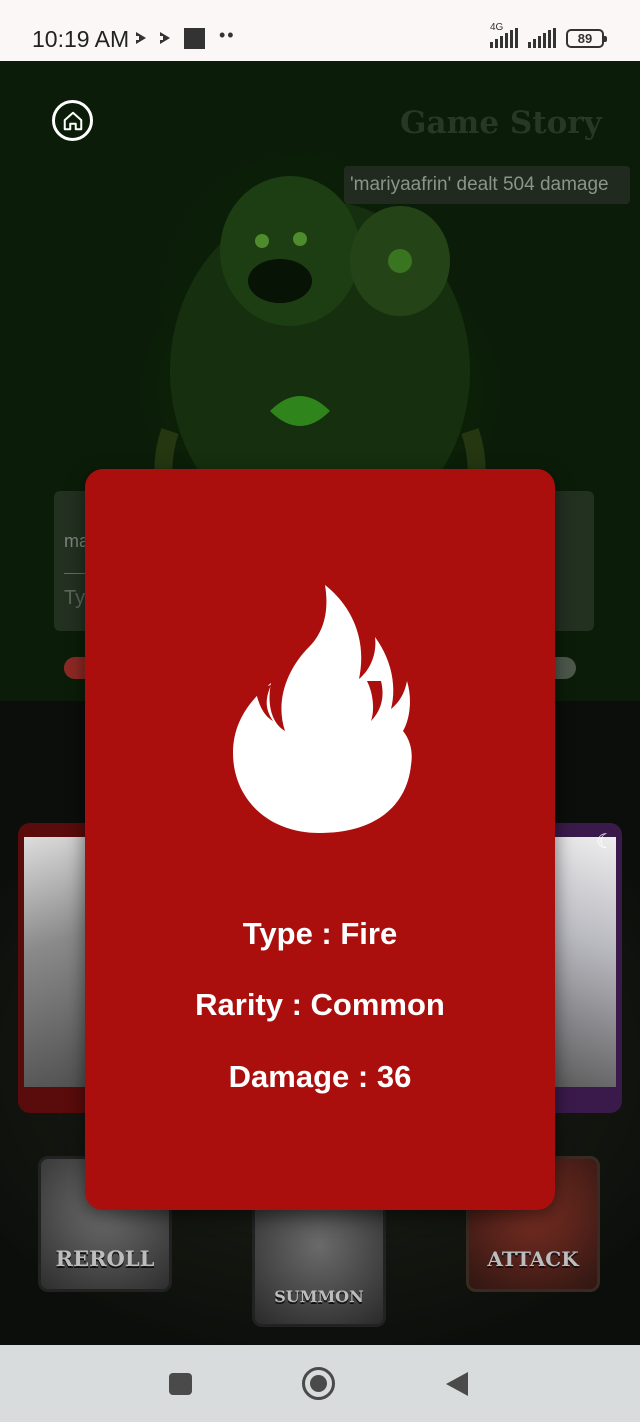 The width and height of the screenshot is (640, 1422). I want to click on battery-level: 89, so click(585, 38).